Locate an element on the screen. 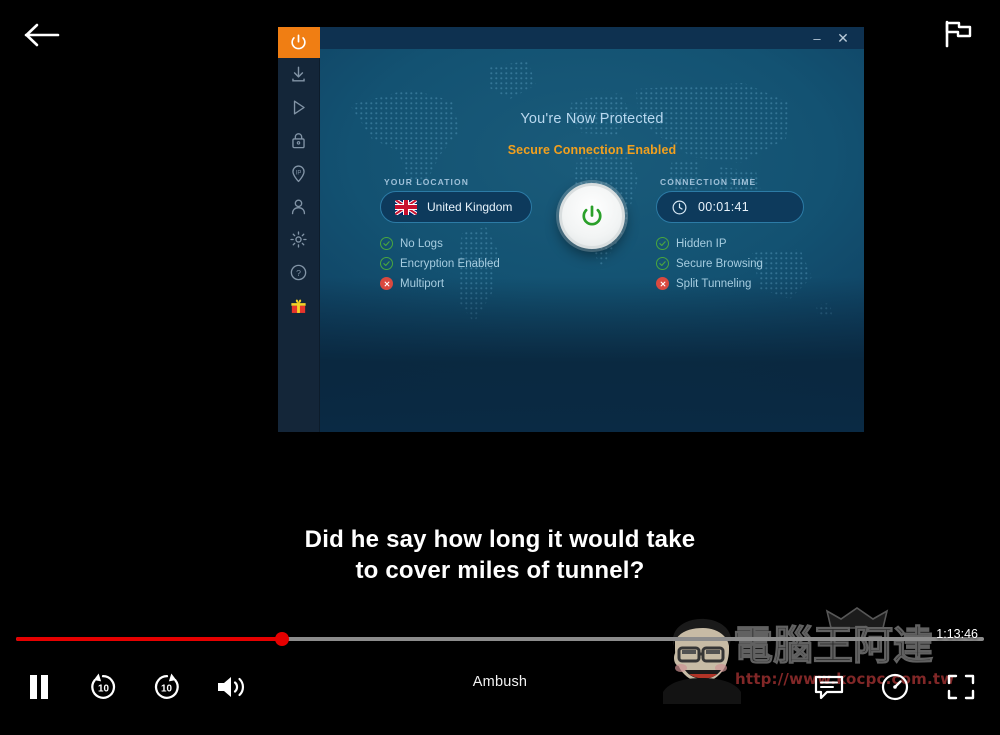  gift-icon is located at coordinates (298, 306).